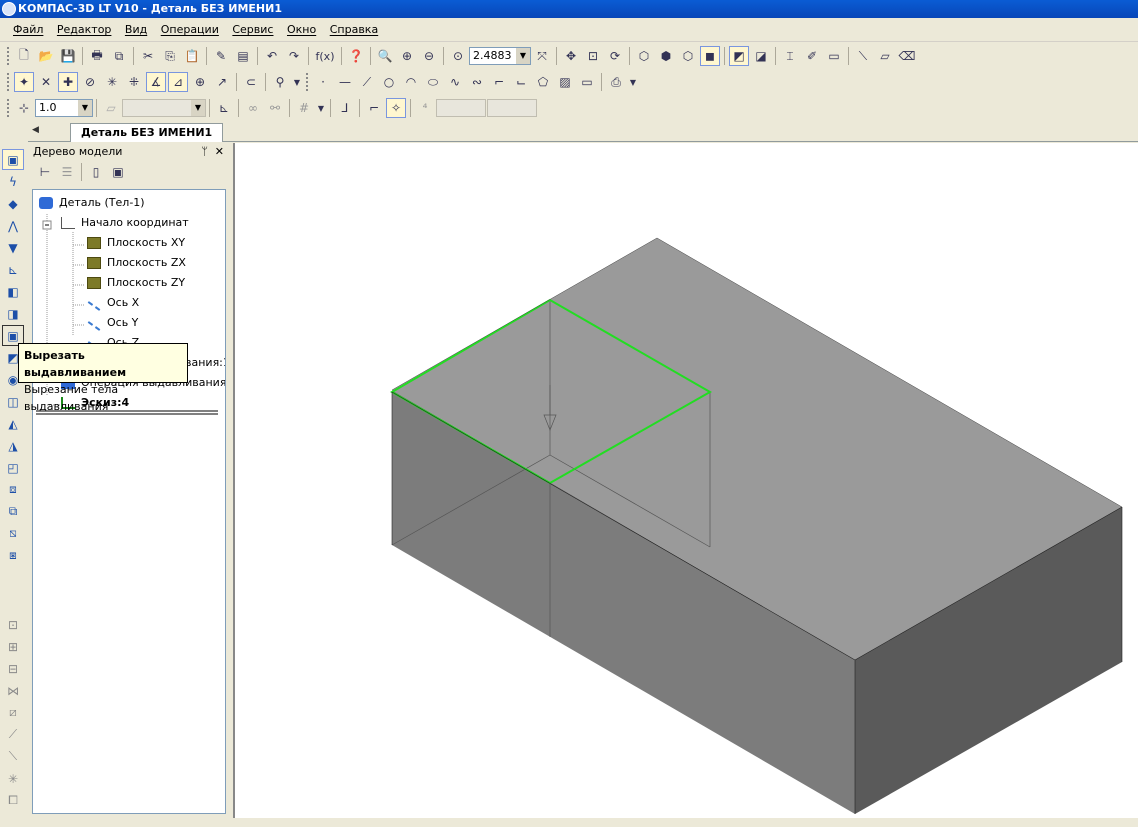 The image size is (1138, 827). What do you see at coordinates (323, 82) in the screenshot?
I see `point-icon: ·` at bounding box center [323, 82].